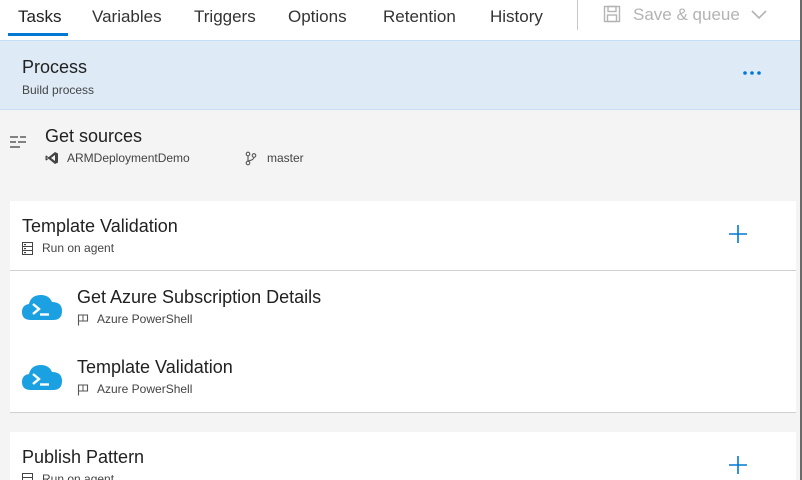 The width and height of the screenshot is (802, 480). I want to click on list-icon, so click(18, 142).